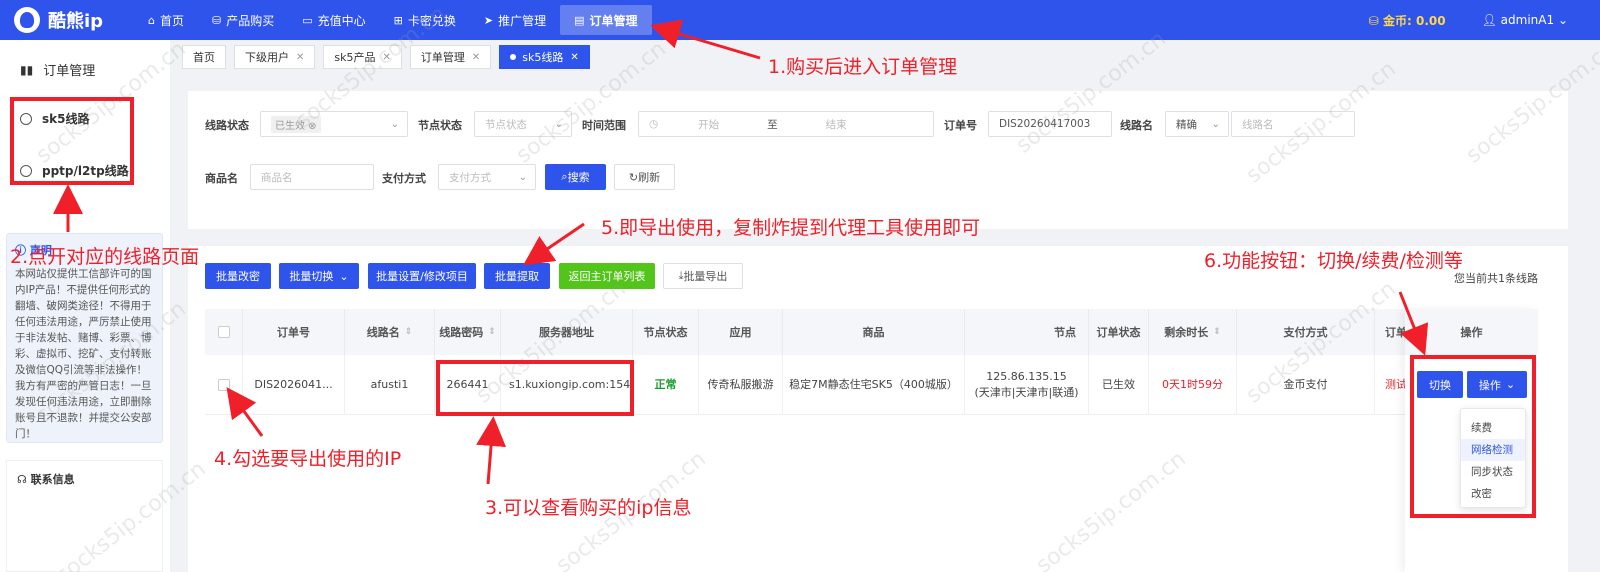 Image resolution: width=1600 pixels, height=572 pixels. I want to click on nav-orders: ▤ 订单管理, so click(606, 20).